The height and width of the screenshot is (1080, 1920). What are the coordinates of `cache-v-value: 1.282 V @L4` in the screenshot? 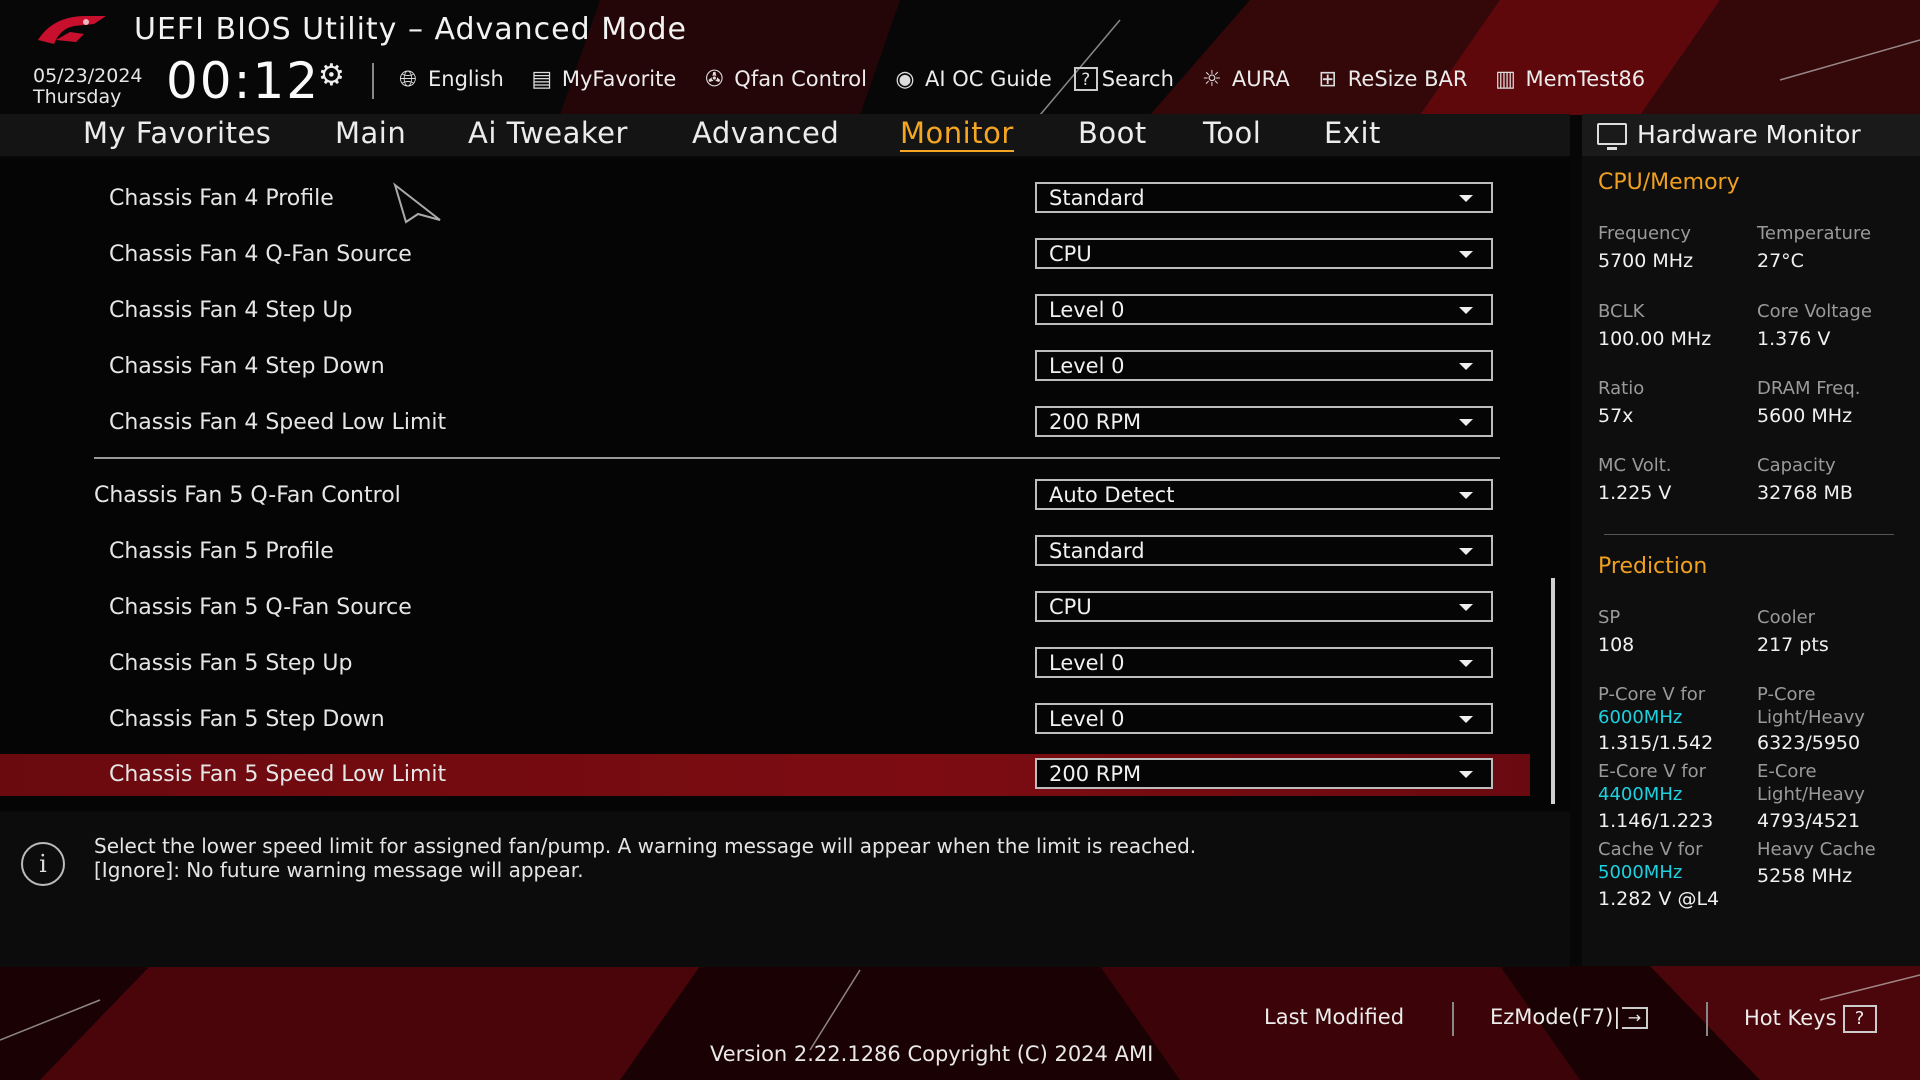 It's located at (1659, 899).